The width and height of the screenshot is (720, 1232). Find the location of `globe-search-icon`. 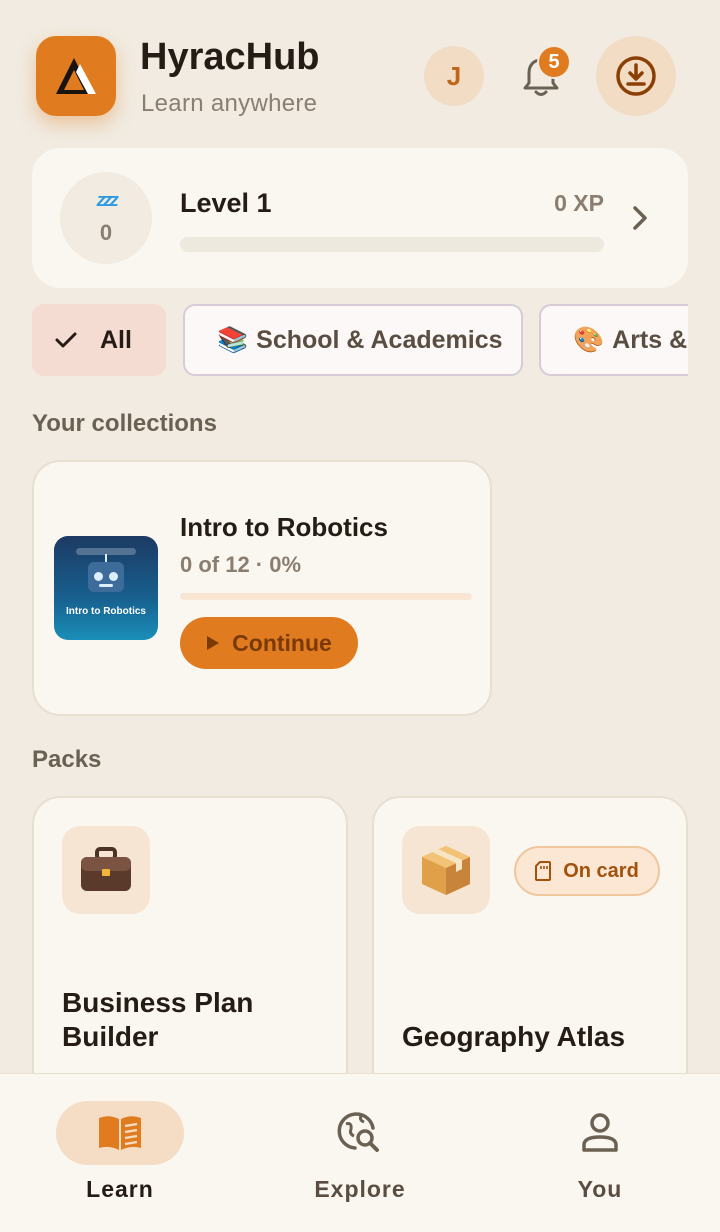

globe-search-icon is located at coordinates (358, 1132).